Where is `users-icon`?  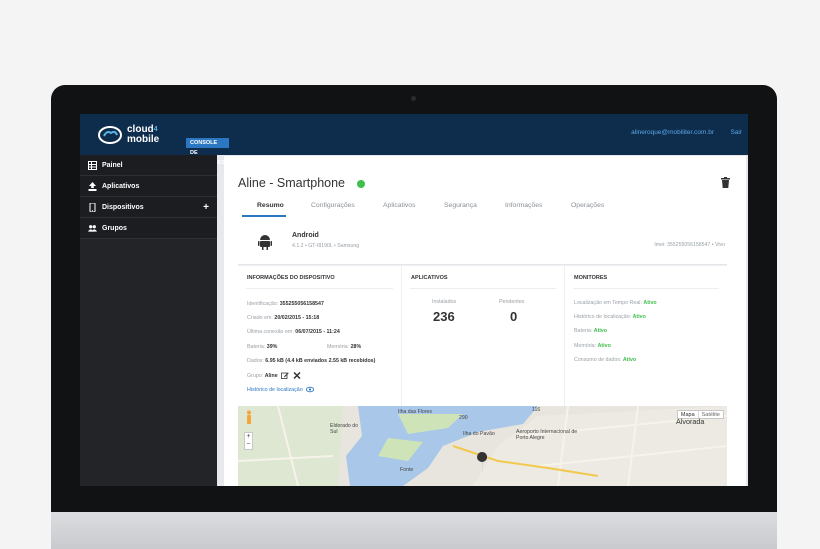
users-icon is located at coordinates (92, 228).